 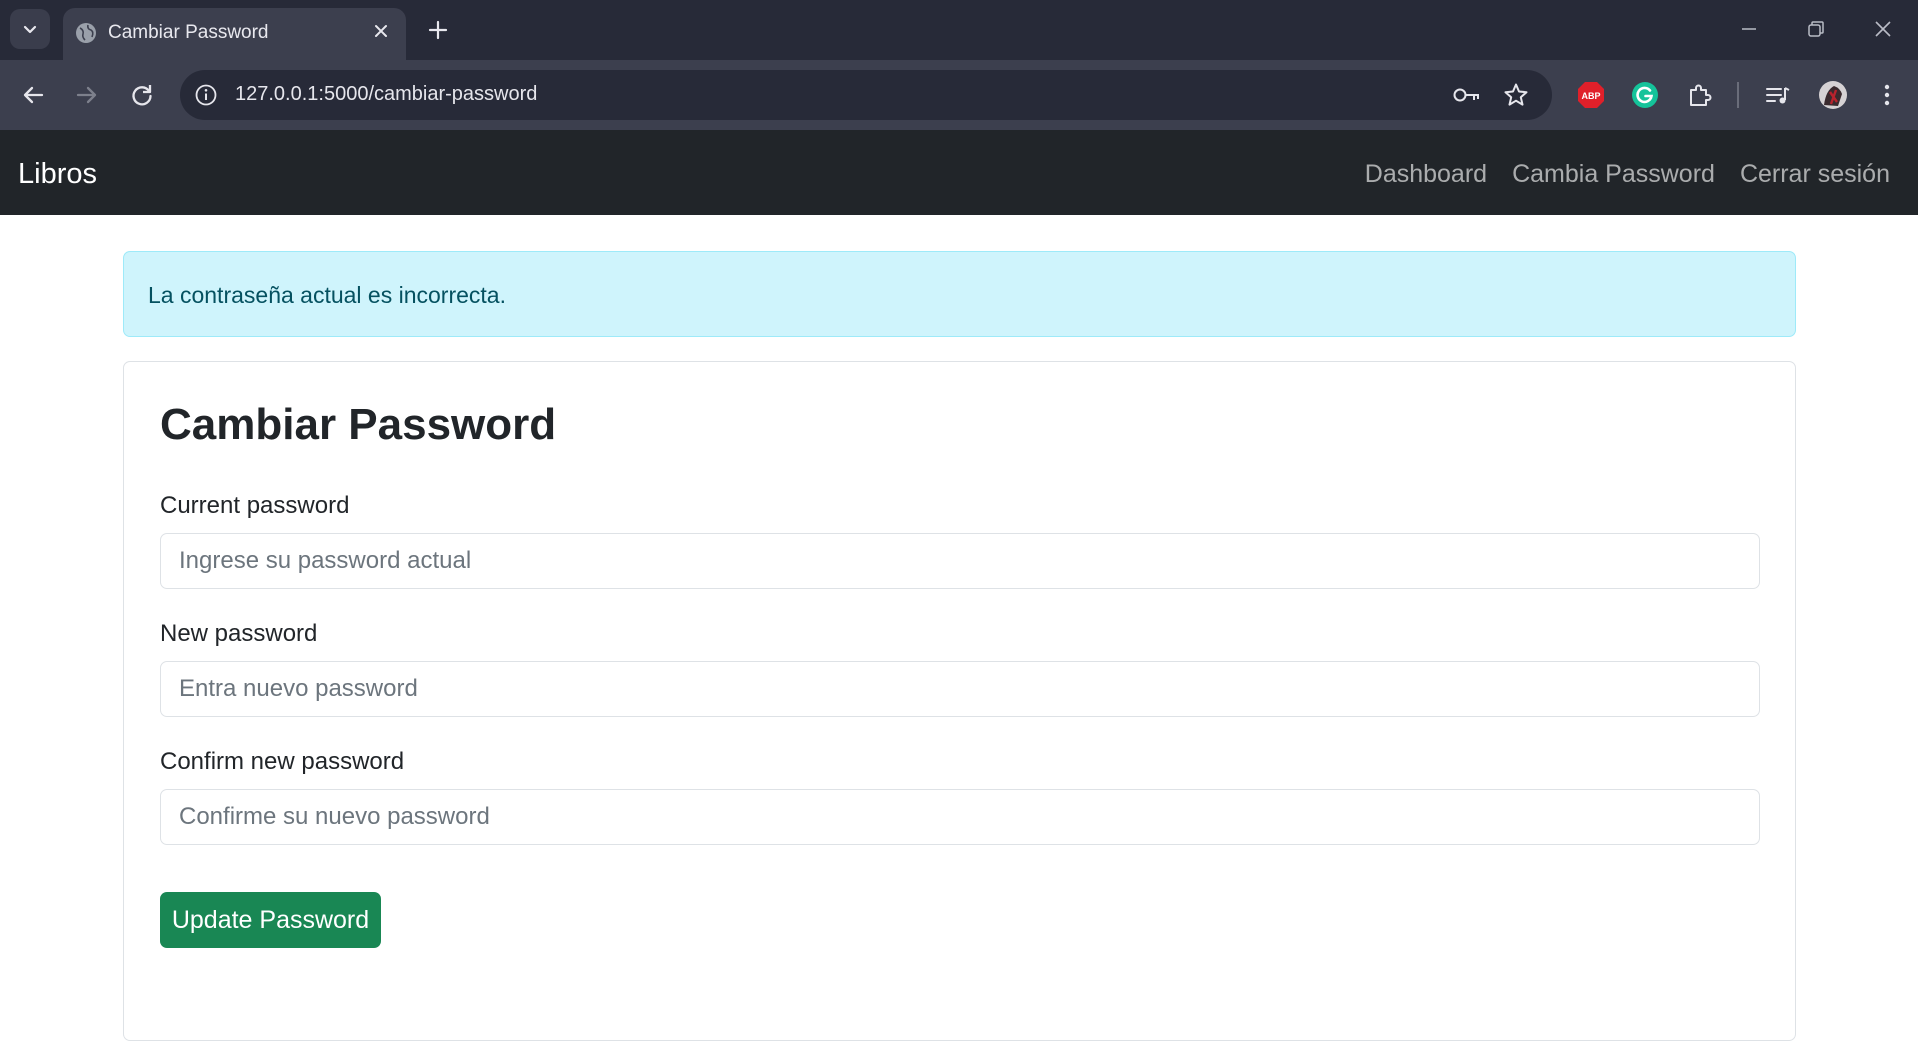 I want to click on globe-icon, so click(x=86, y=33).